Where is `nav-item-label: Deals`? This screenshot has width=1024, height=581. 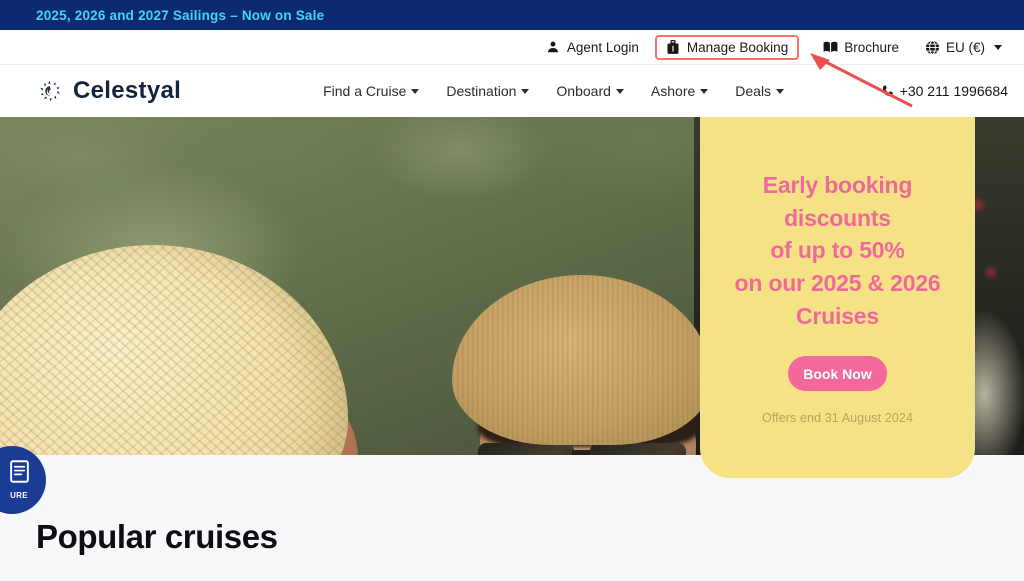
nav-item-label: Deals is located at coordinates (753, 91).